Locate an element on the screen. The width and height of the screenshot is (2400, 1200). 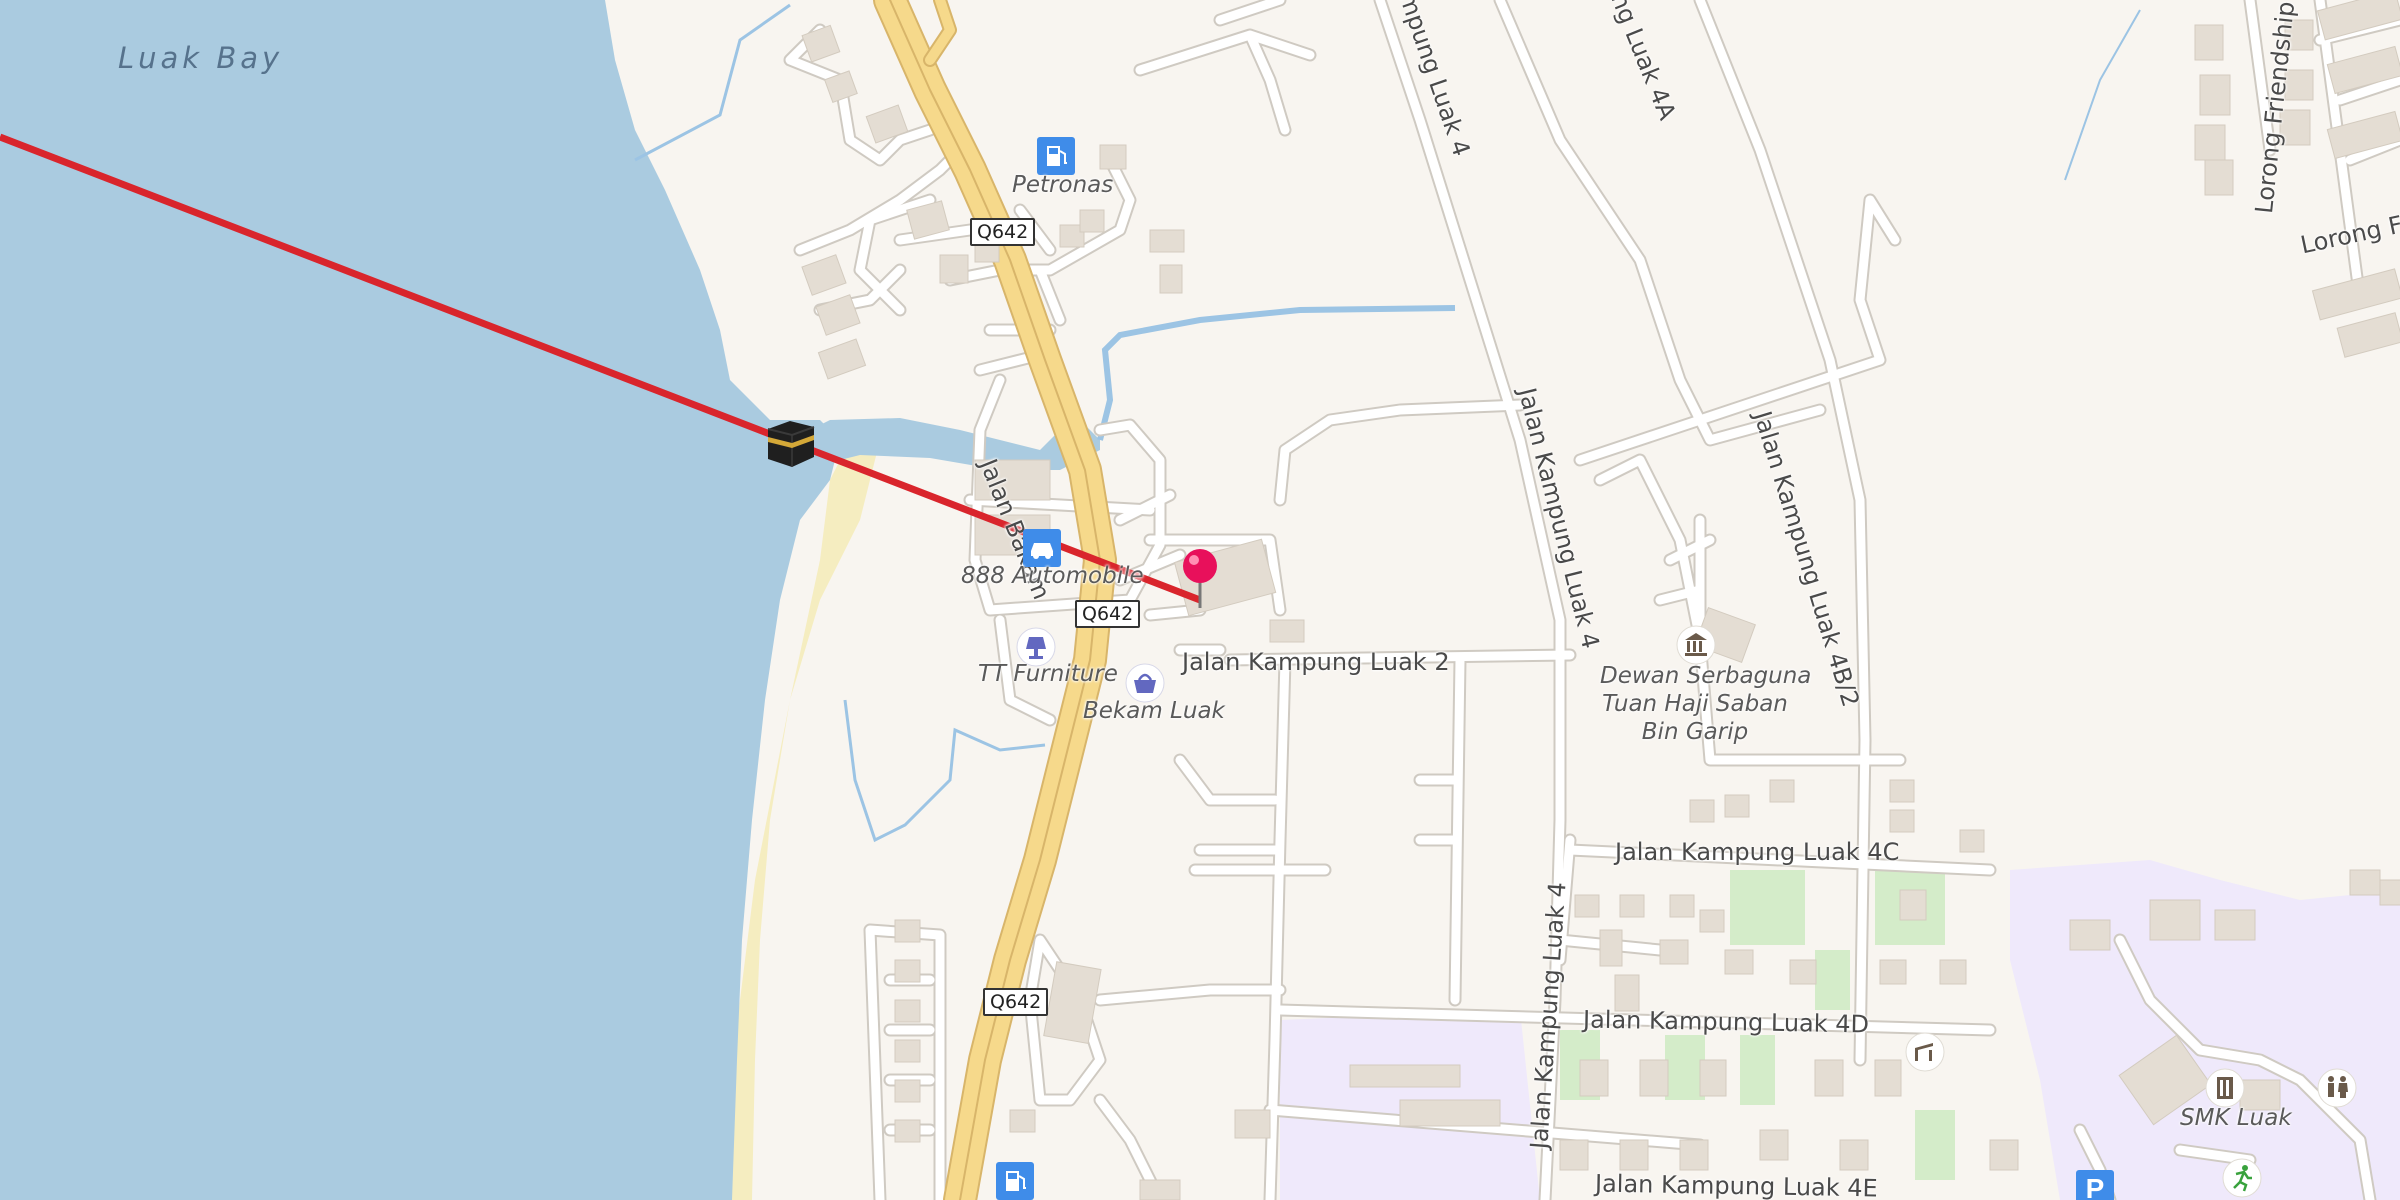
road-label-kampung-luak-4c: Jalan Kampung Luak 4C is located at coordinates (1757, 852).